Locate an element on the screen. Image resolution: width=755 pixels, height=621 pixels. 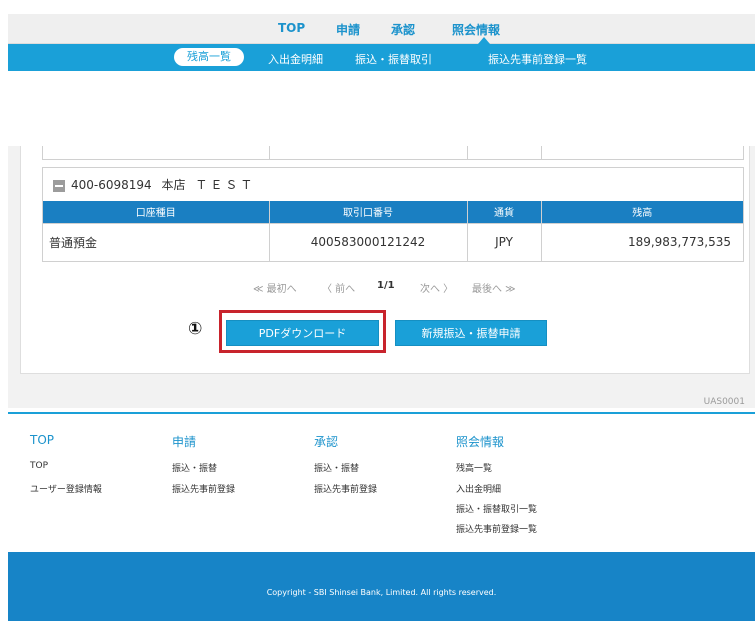
footer-link-approve-transfer: 振込・振替 is located at coordinates (336, 467).